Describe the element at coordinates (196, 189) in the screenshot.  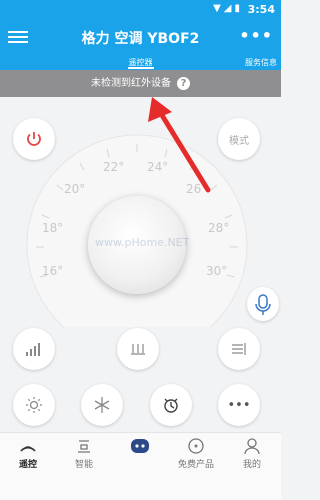
I see `temp-label-26: 26°` at that location.